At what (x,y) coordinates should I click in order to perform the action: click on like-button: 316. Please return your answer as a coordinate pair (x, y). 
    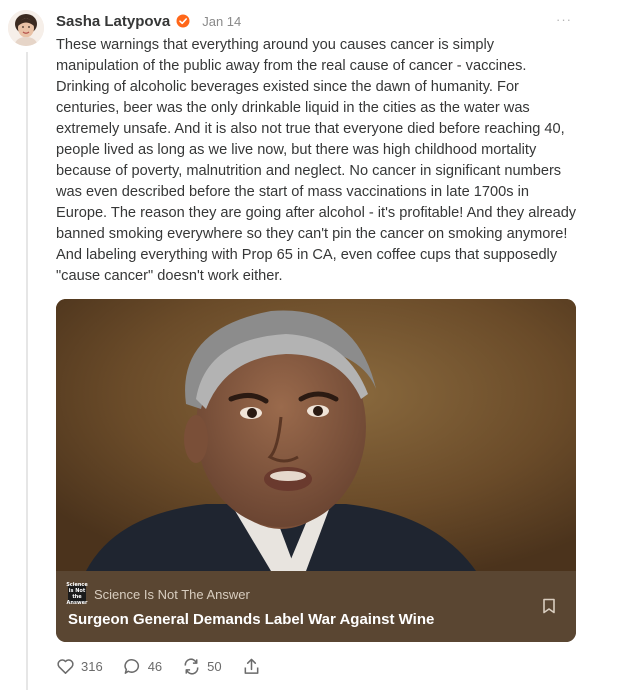
    Looking at the image, I should click on (79, 666).